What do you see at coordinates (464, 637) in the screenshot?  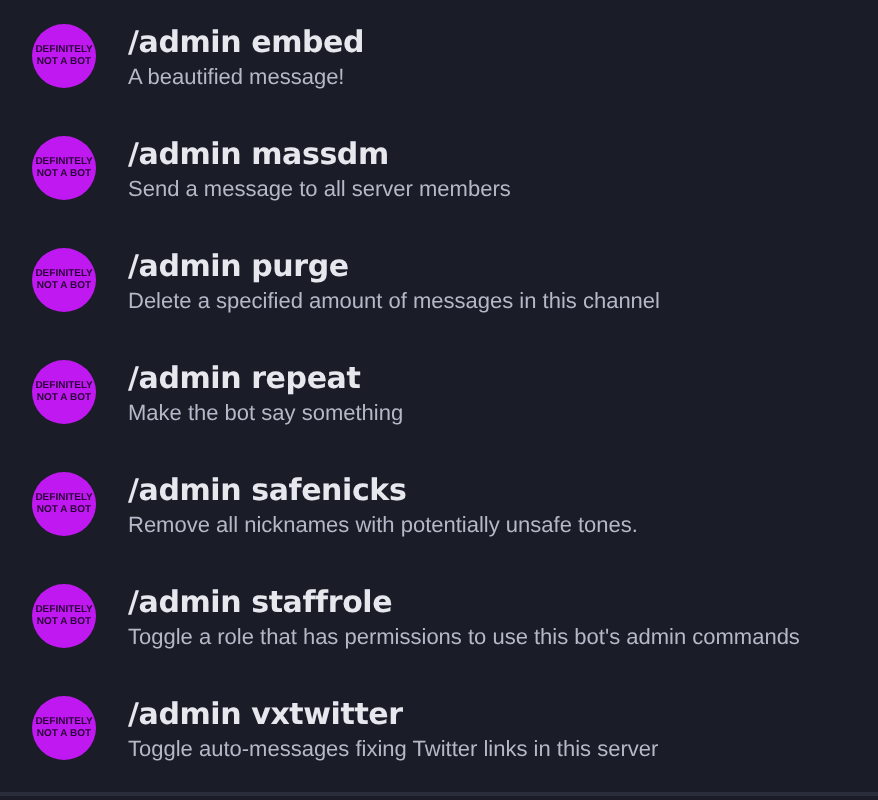 I see `command-description: Toggle a role that has permissions to use this bot's admin commands` at bounding box center [464, 637].